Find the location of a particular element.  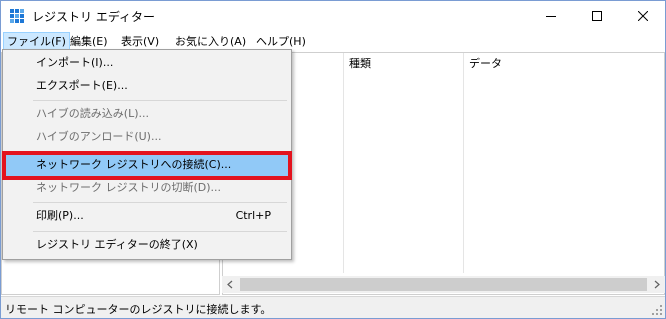

close-icon is located at coordinates (643, 16).